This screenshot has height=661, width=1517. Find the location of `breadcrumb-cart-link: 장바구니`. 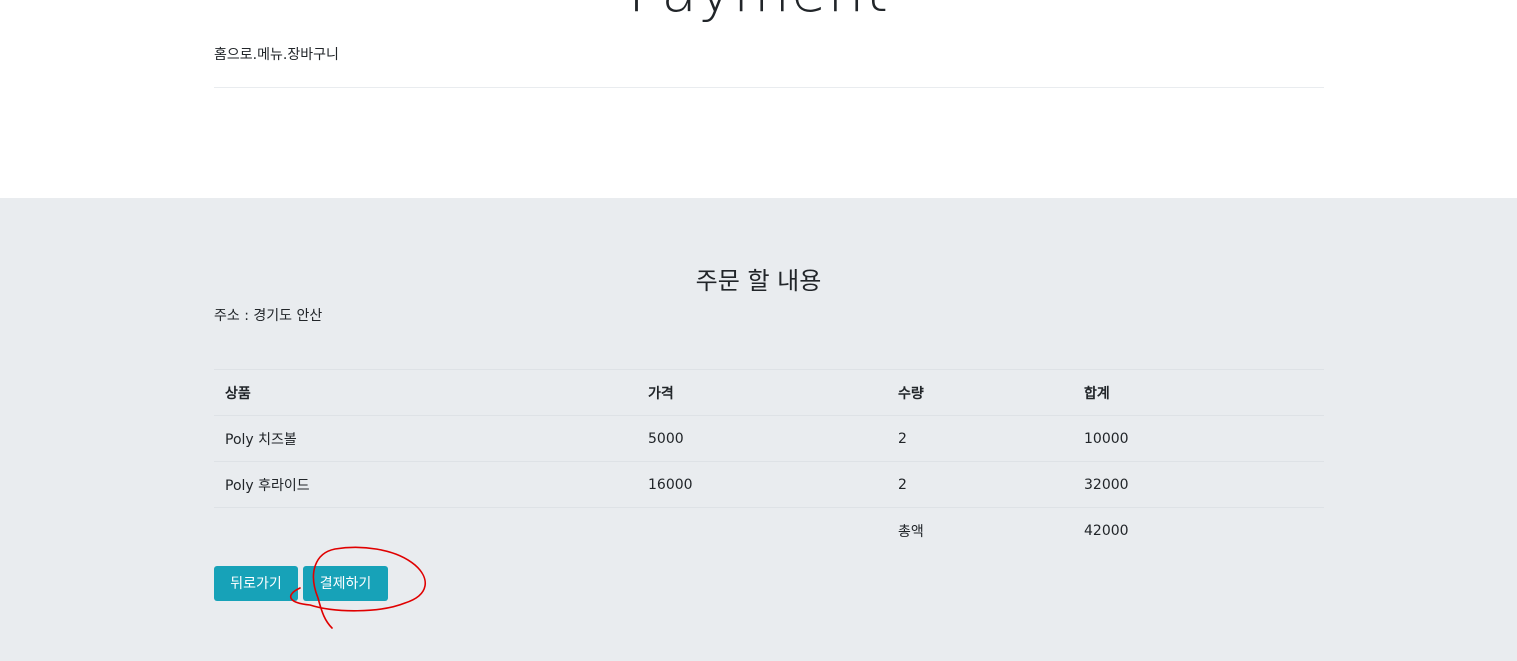

breadcrumb-cart-link: 장바구니 is located at coordinates (313, 55).